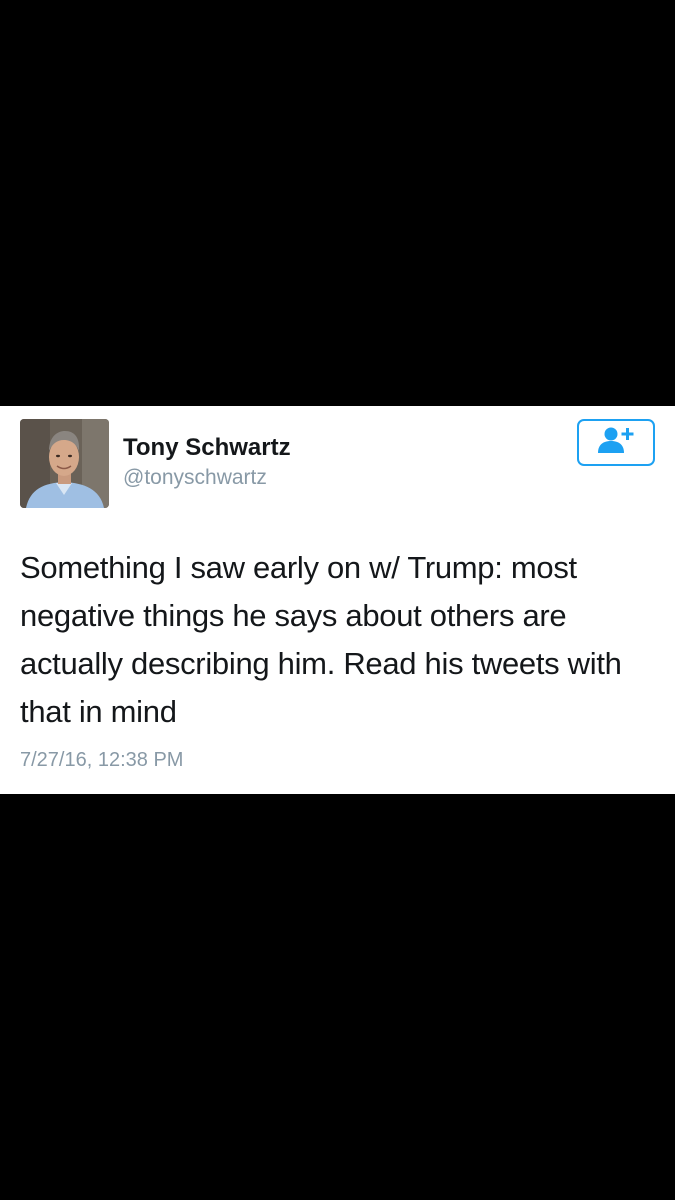  What do you see at coordinates (101, 760) in the screenshot?
I see `timestamp: 7/27/16, 12:38 PM` at bounding box center [101, 760].